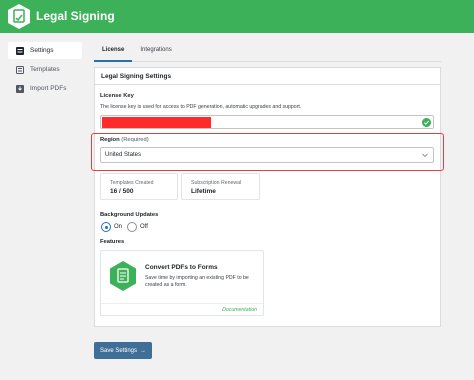 The image size is (474, 380). I want to click on top-bar: Legal Signing, so click(237, 16).